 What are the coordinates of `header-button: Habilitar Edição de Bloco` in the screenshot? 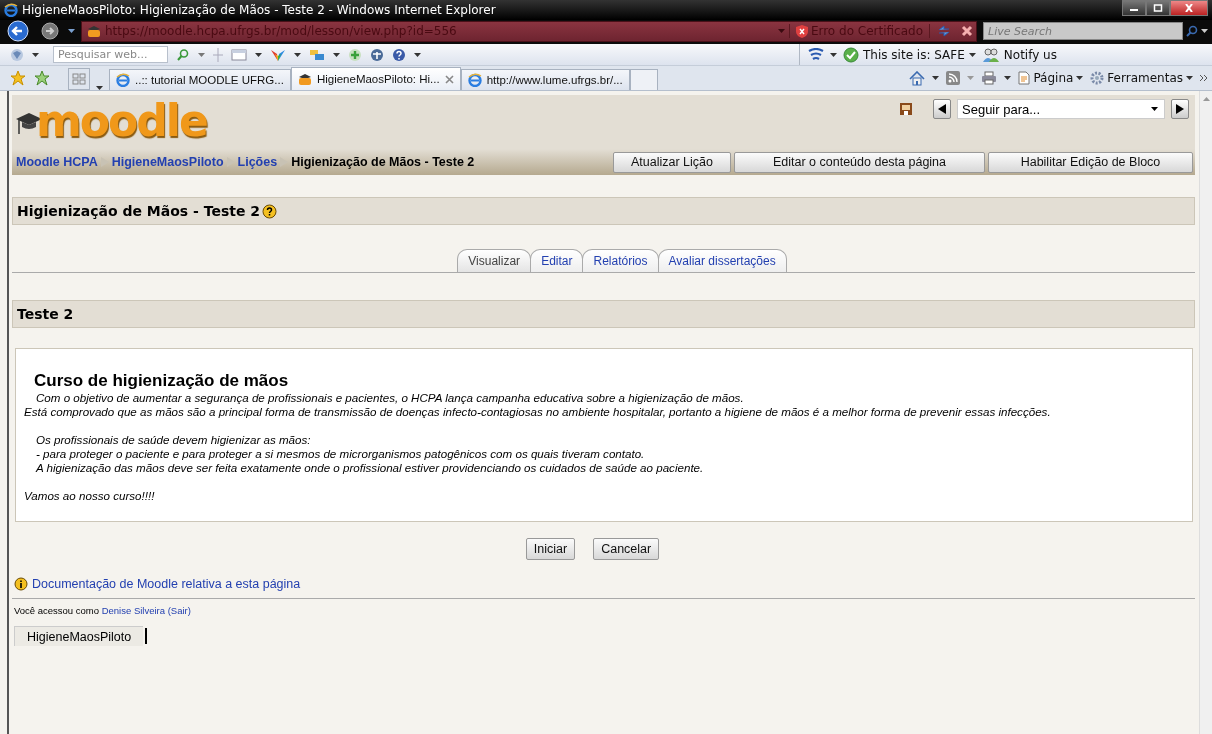 It's located at (1090, 162).